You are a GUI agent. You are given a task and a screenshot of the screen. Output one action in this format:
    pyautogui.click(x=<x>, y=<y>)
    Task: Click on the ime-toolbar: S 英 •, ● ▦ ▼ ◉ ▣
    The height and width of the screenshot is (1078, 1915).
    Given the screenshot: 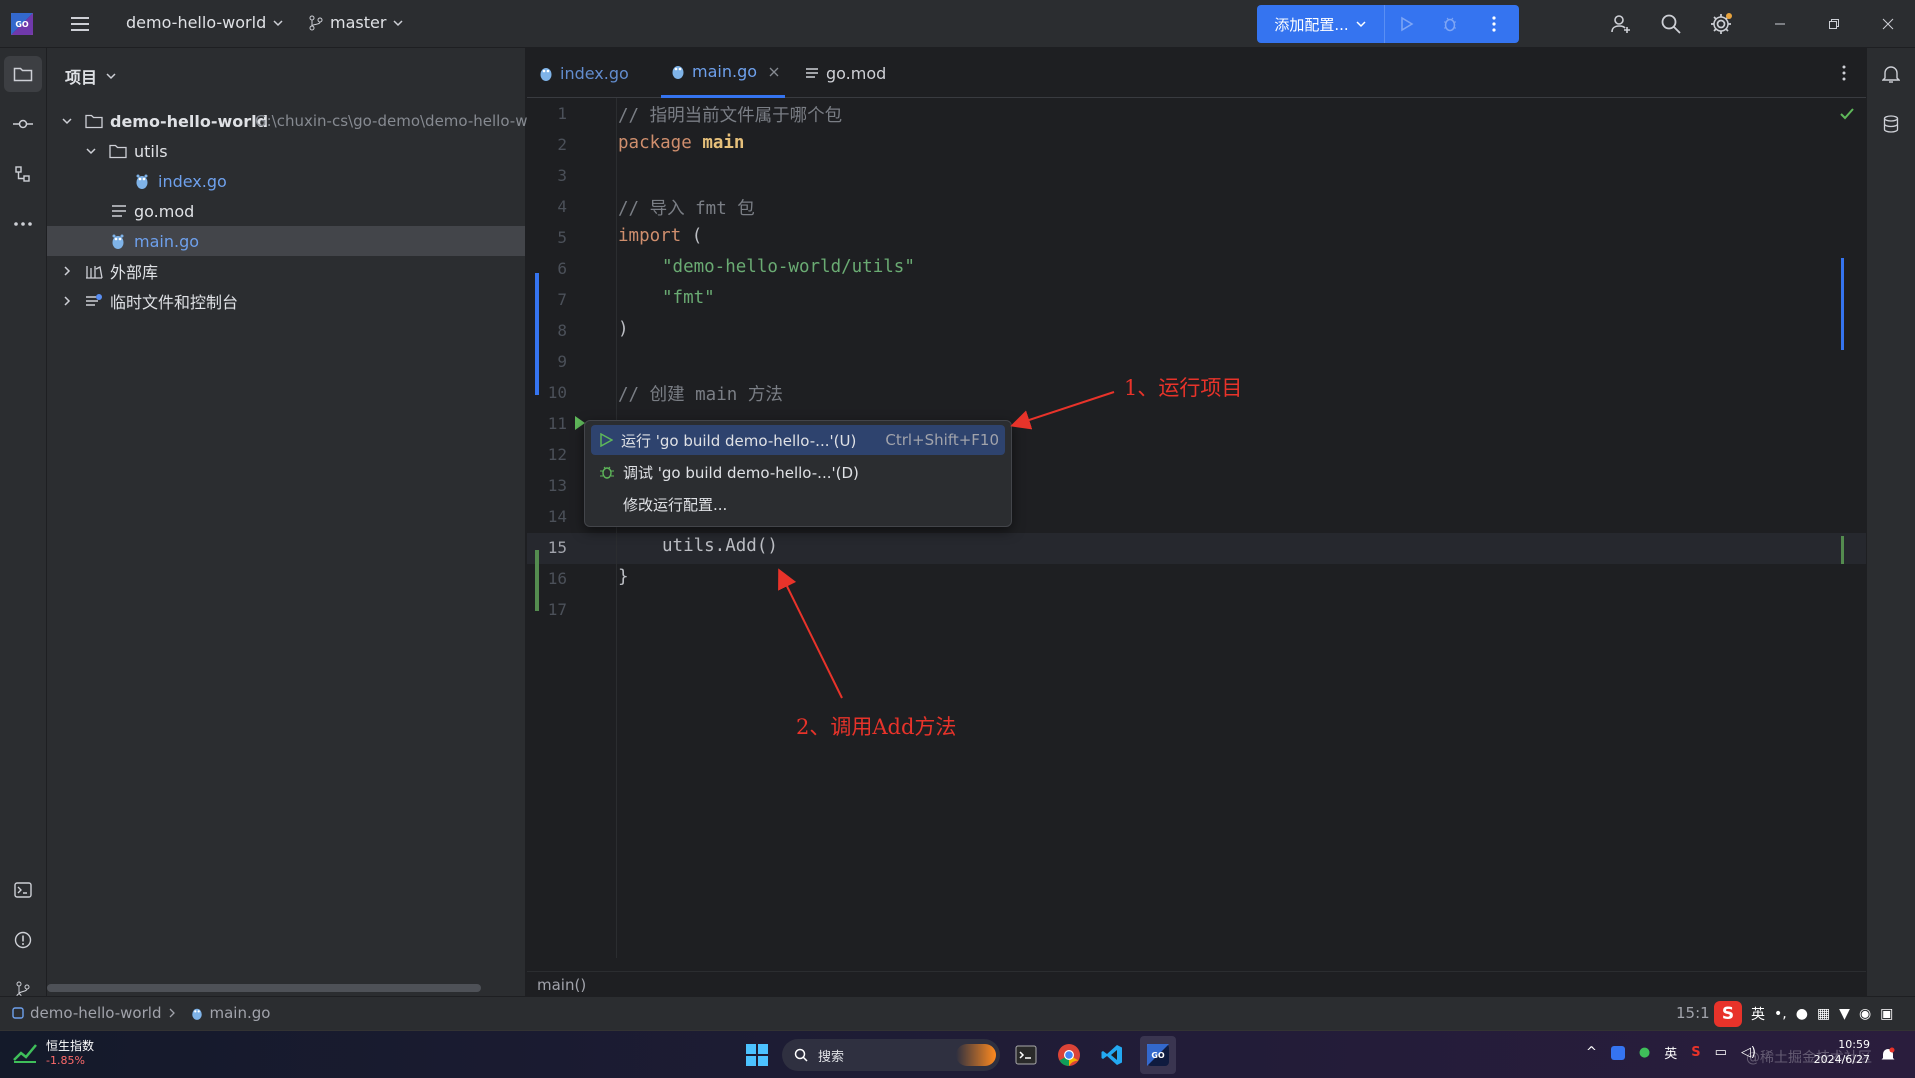 What is the action you would take?
    pyautogui.click(x=1814, y=1014)
    